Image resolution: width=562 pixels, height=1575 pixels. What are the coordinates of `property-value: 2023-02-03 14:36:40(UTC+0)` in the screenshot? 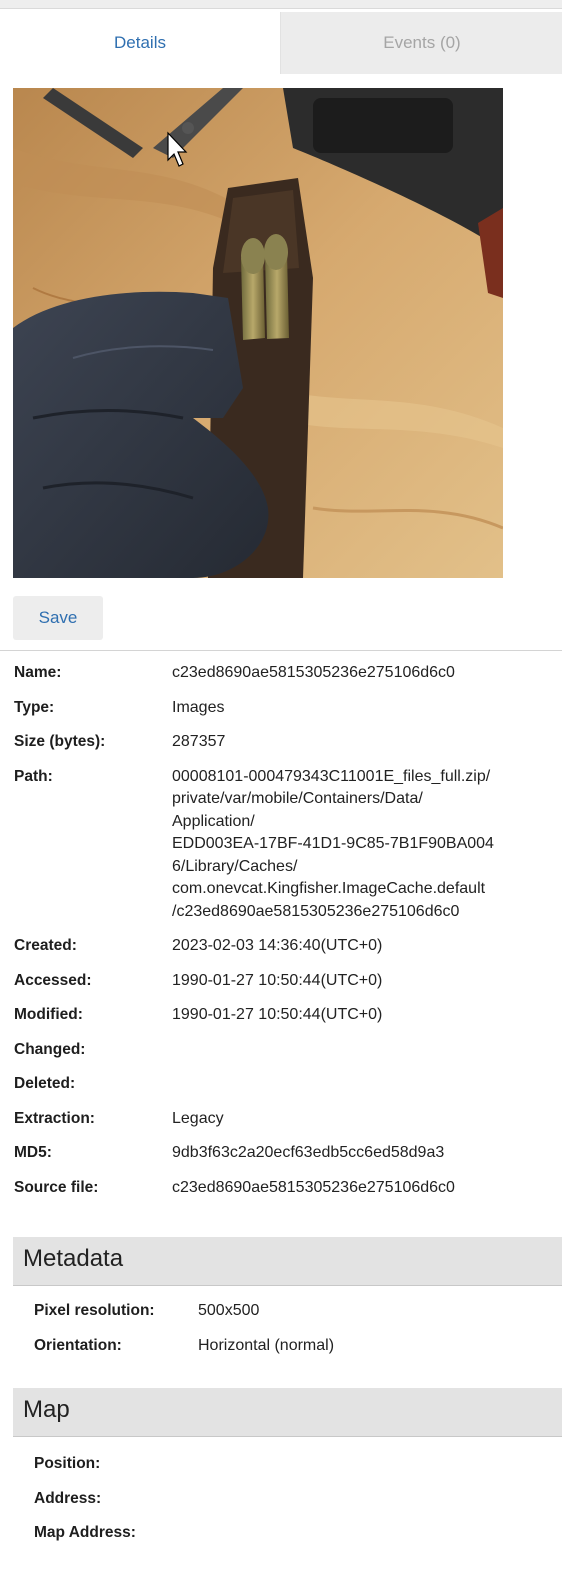 It's located at (277, 945).